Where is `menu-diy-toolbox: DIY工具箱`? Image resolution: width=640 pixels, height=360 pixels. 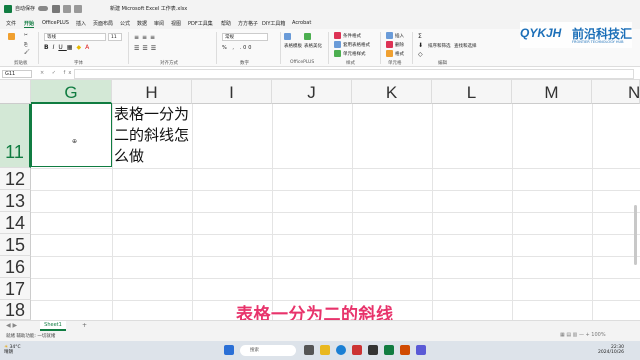
menu-diy-toolbox: DIY工具箱 is located at coordinates (273, 23).